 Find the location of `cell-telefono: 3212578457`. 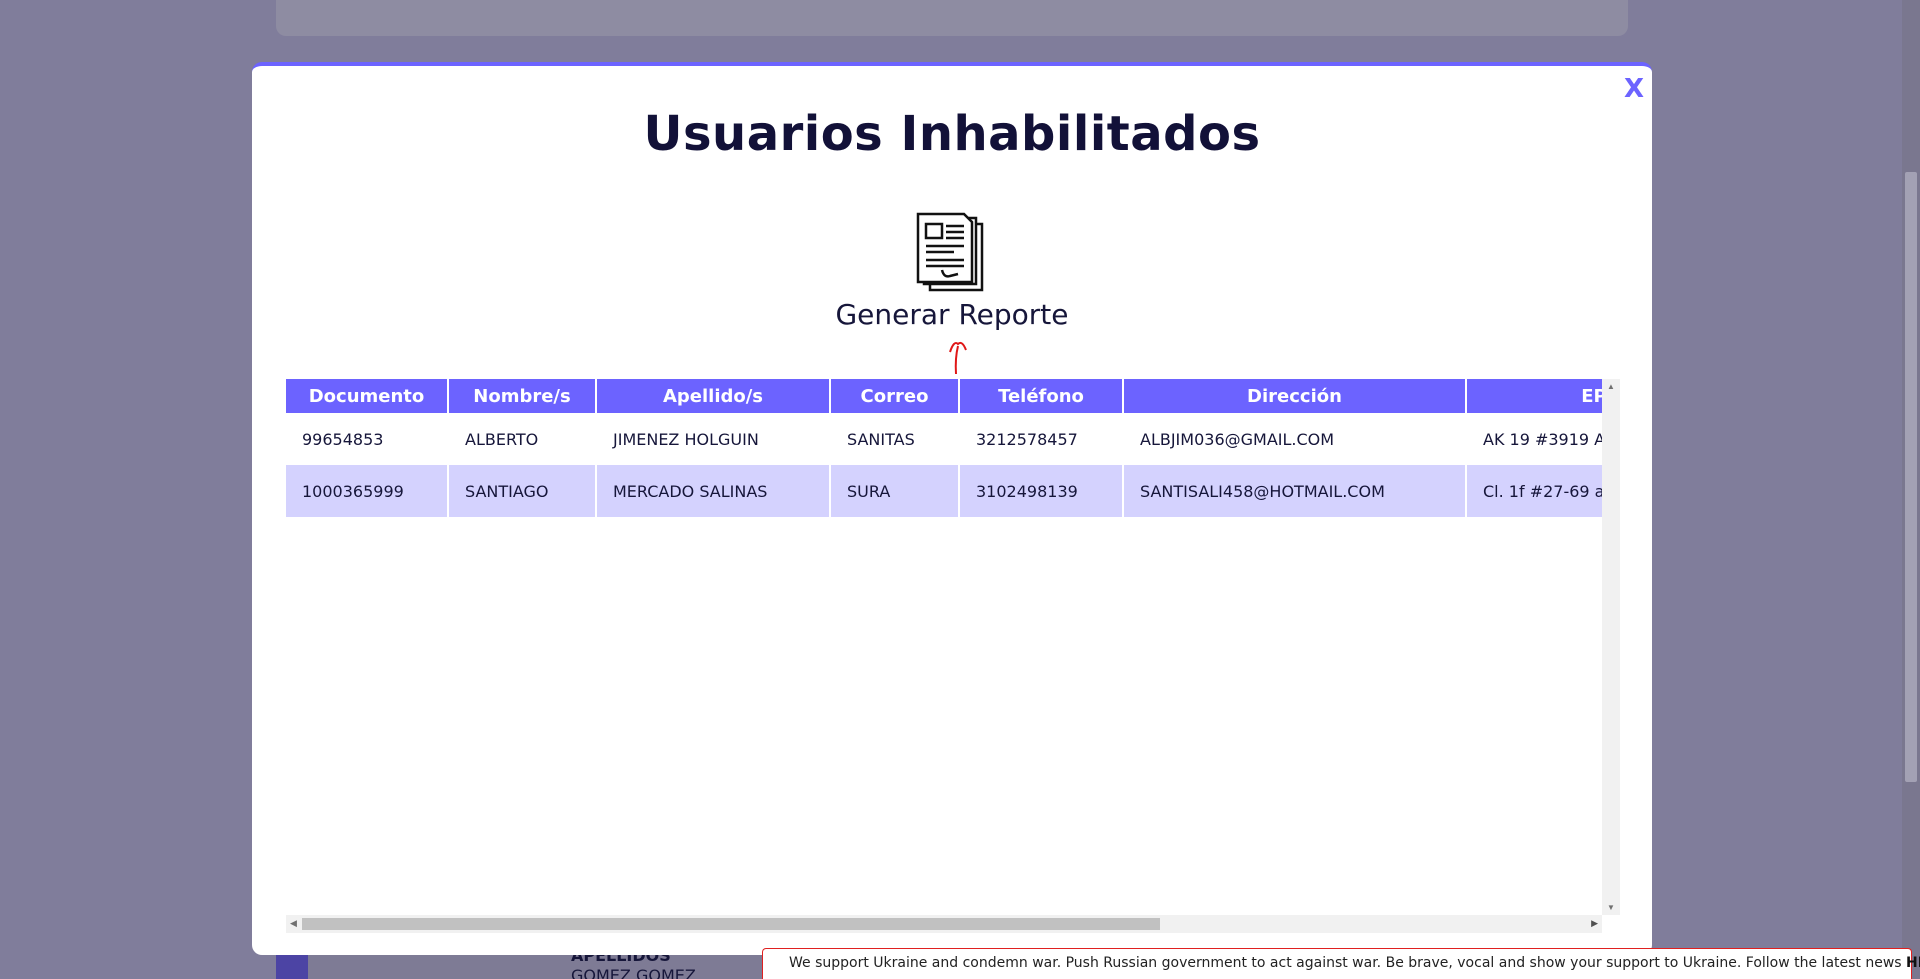

cell-telefono: 3212578457 is located at coordinates (1042, 439).